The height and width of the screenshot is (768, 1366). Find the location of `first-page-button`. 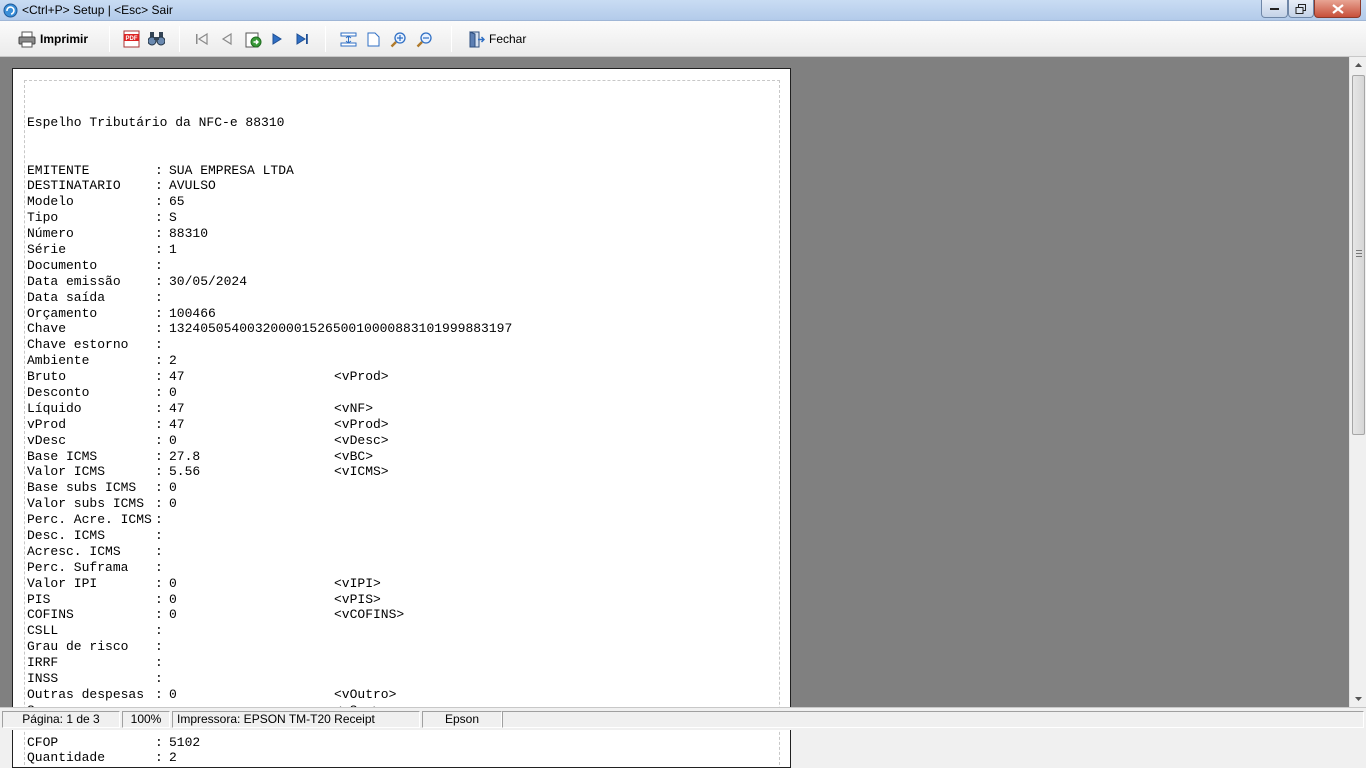

first-page-button is located at coordinates (202, 39).